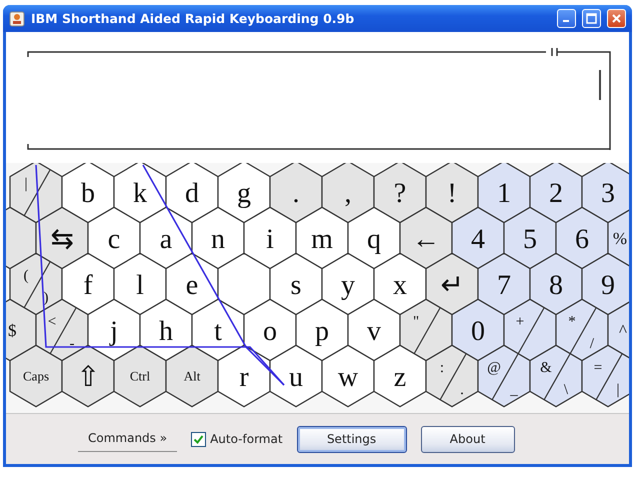 The height and width of the screenshot is (479, 635). Describe the element at coordinates (140, 284) in the screenshot. I see `keyboard-key: l` at that location.